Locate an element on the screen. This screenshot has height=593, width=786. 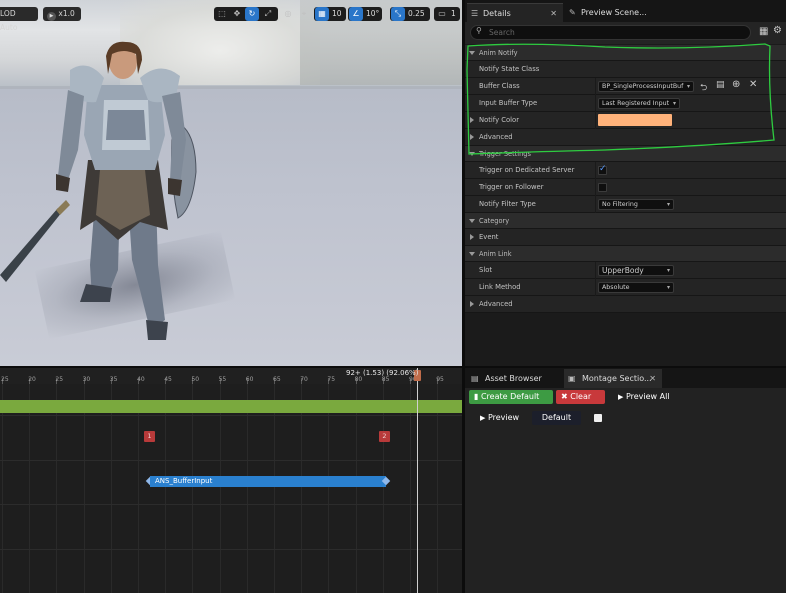
ruler-tick-label: 55 is located at coordinates (222, 379).